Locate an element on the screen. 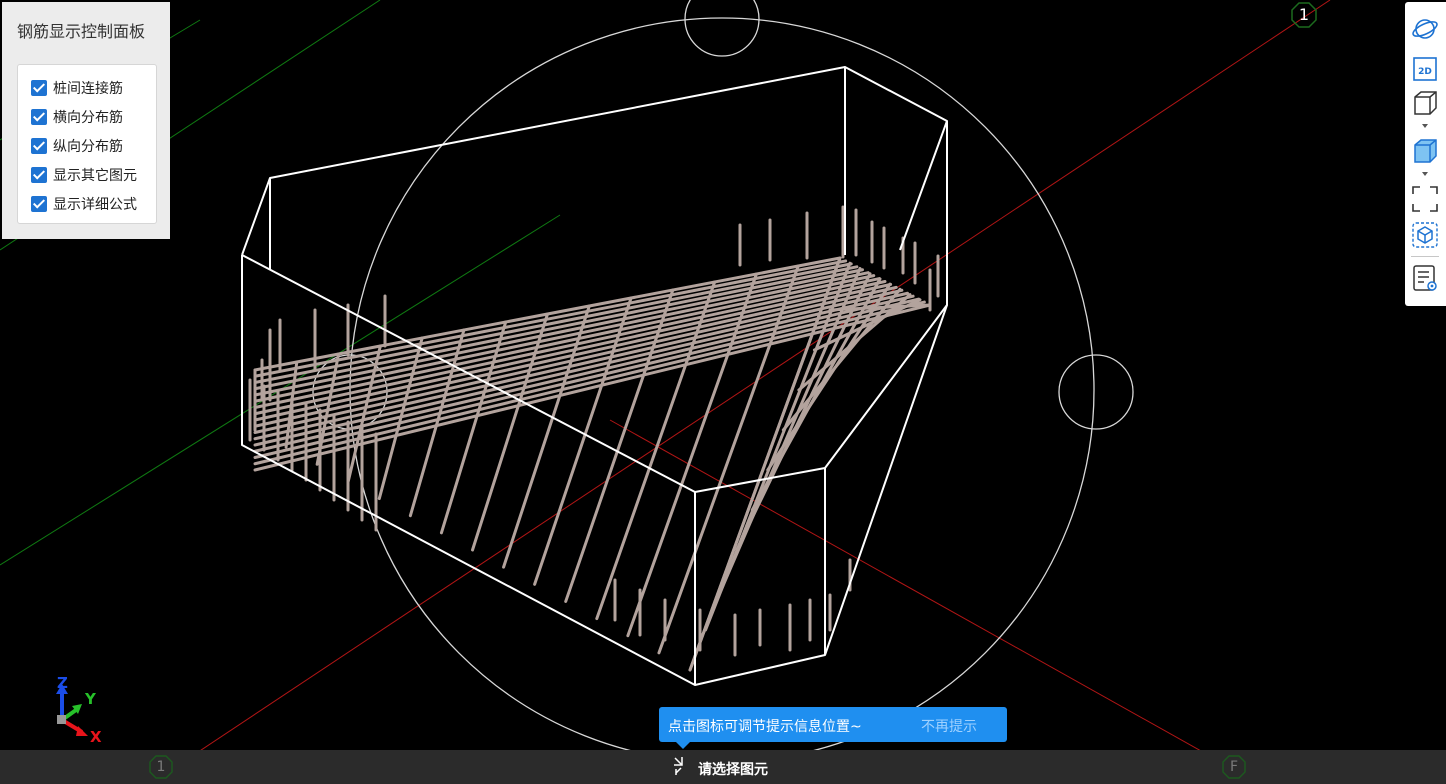 The width and height of the screenshot is (1446, 784). option-transverse-rebar: 横向分布筋 is located at coordinates (77, 117).